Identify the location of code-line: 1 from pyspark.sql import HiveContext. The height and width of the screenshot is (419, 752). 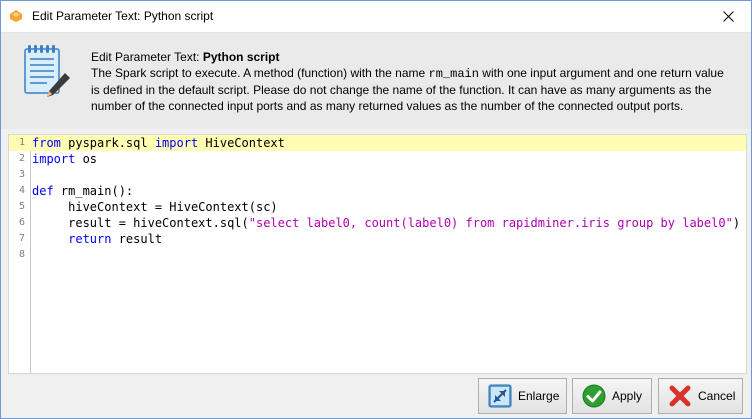
(377, 143).